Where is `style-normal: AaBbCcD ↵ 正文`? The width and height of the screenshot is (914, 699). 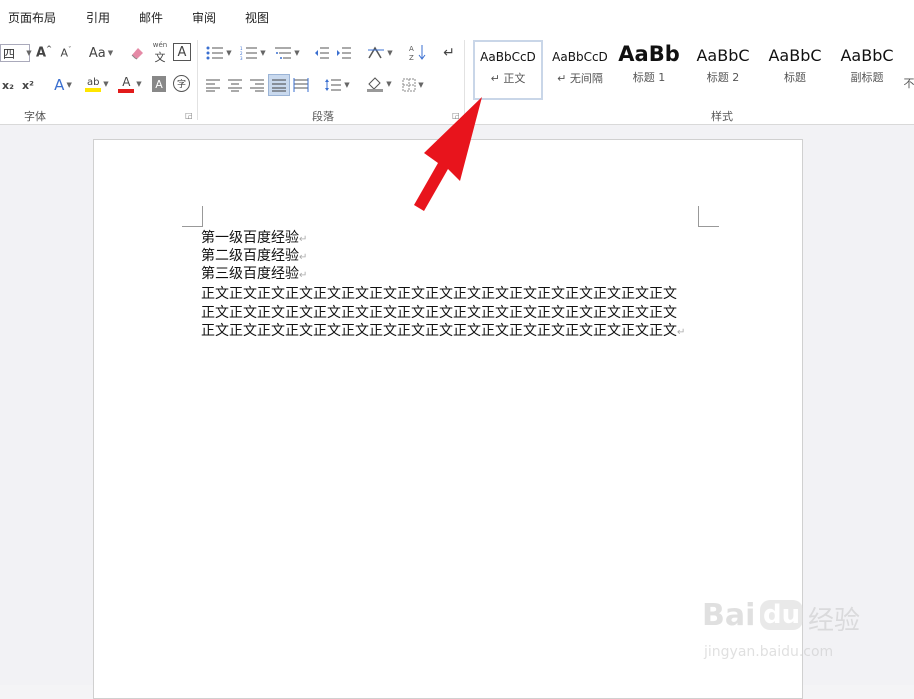 style-normal: AaBbCcD ↵ 正文 is located at coordinates (508, 70).